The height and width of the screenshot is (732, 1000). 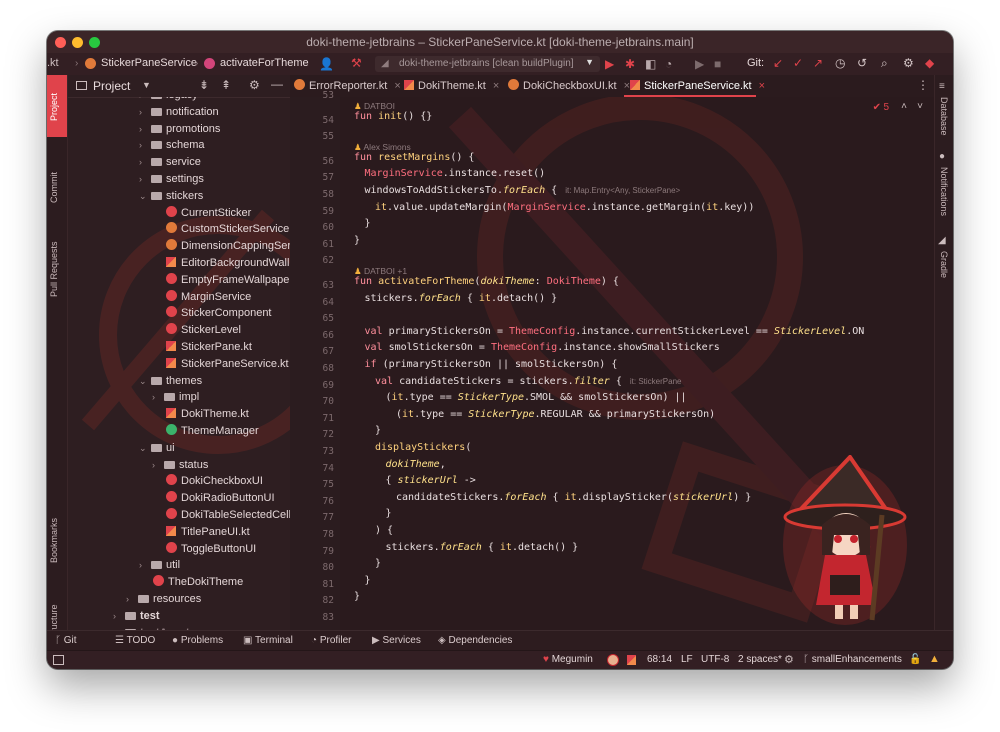 I want to click on tree-item: DimensionCappingServ, so click(x=228, y=246).